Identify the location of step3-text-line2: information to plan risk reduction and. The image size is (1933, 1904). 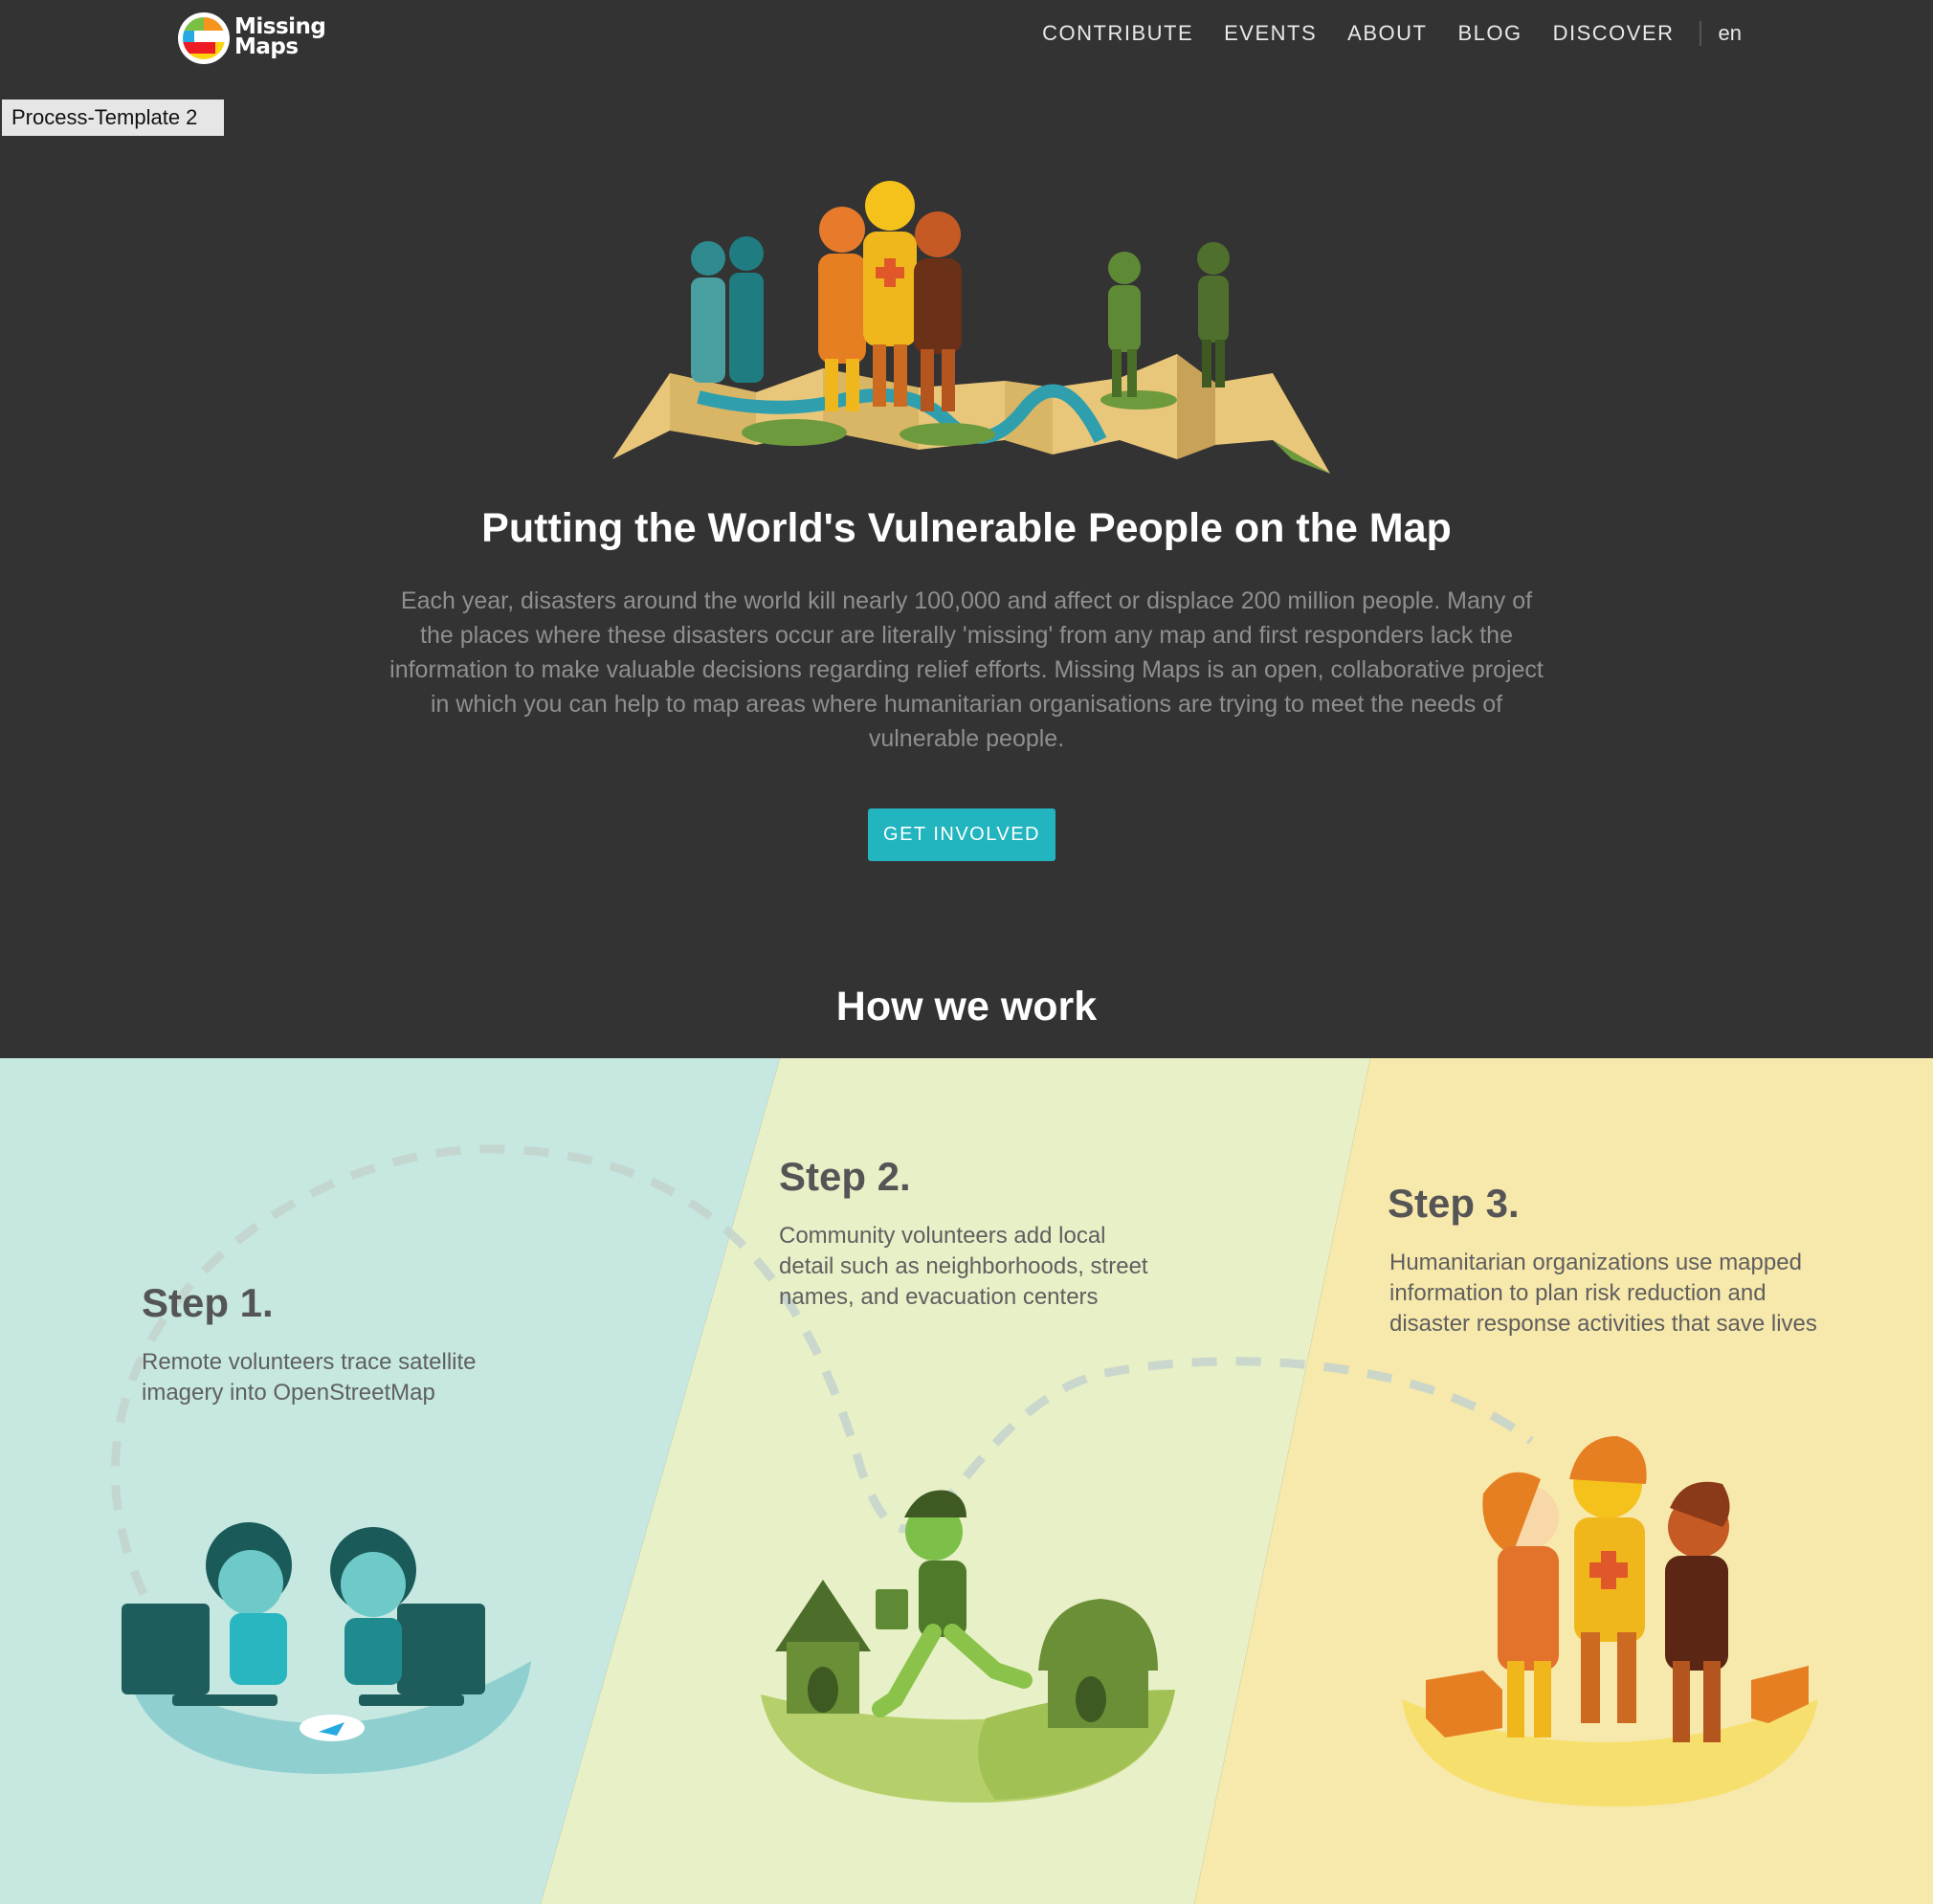
(1577, 1293).